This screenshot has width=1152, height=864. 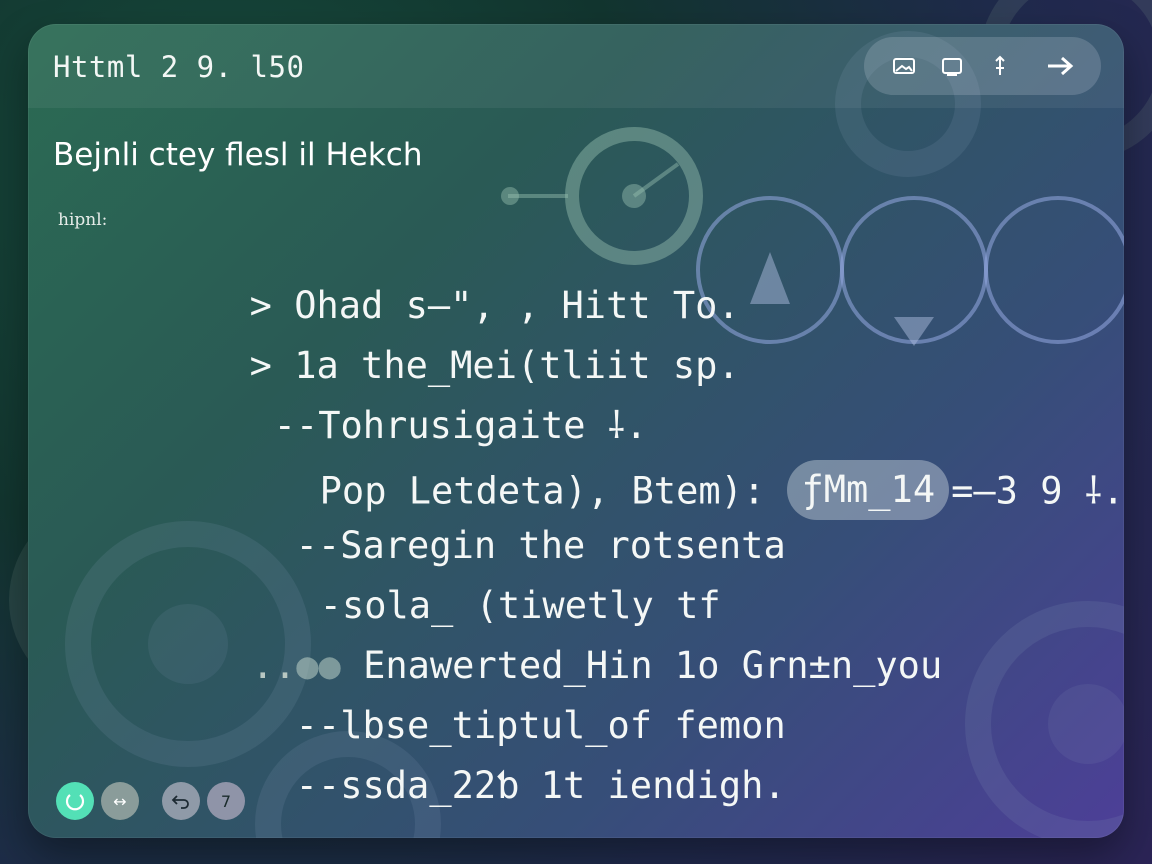 I want to click on code-line: --ssda_22ƅ 1t iendigh., so click(x=474, y=762).